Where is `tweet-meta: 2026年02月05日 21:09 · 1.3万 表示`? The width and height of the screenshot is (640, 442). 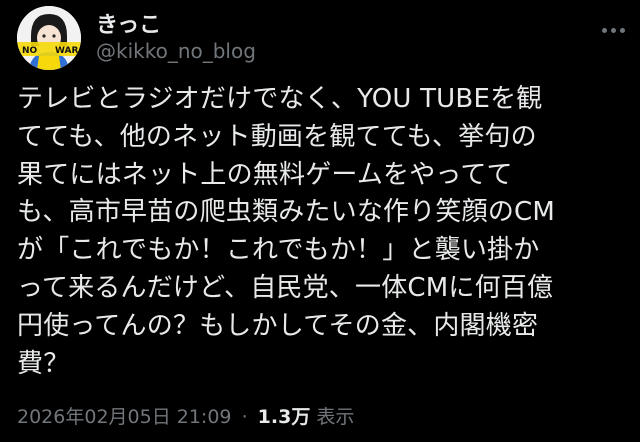 tweet-meta: 2026年02月05日 21:09 · 1.3万 表示 is located at coordinates (185, 415).